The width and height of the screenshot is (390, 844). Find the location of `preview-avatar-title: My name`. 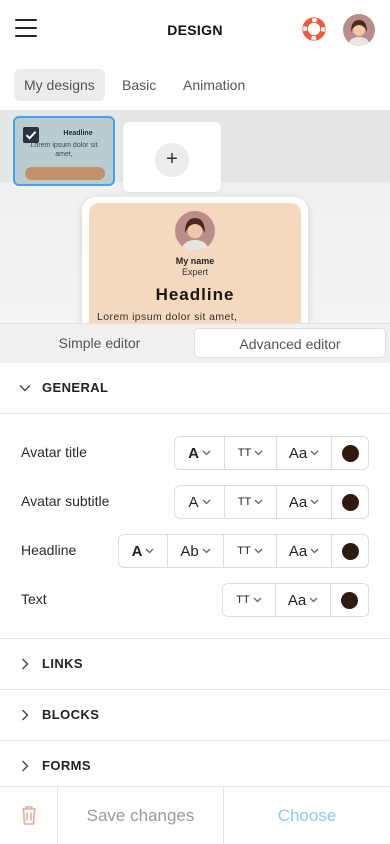

preview-avatar-title: My name is located at coordinates (195, 261).